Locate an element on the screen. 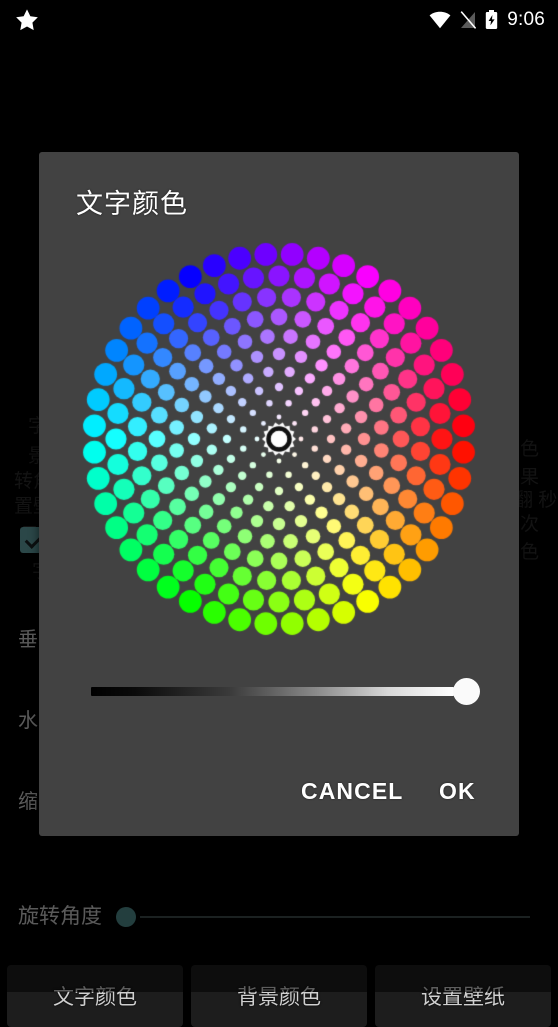  brightness-slider-thumb is located at coordinates (466, 691).